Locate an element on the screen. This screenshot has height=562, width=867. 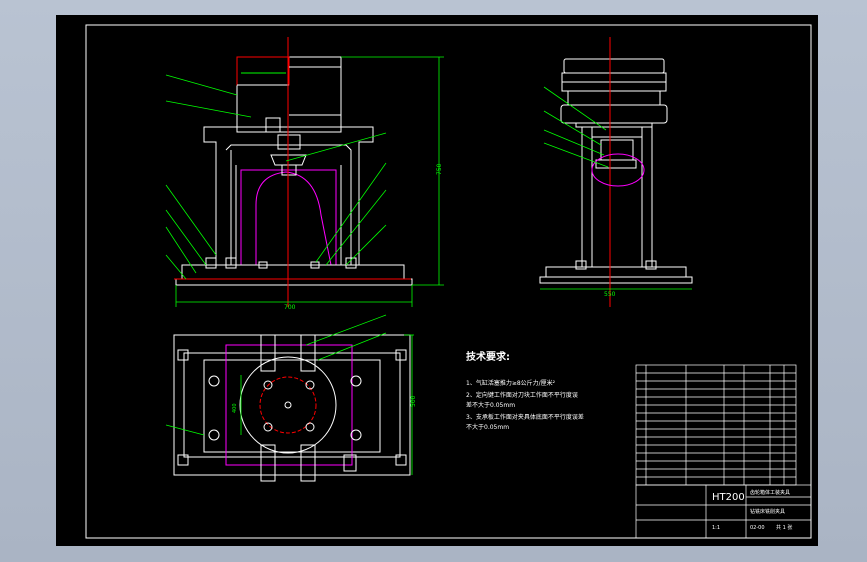
plan-workpiece is located at coordinates (289, 405).